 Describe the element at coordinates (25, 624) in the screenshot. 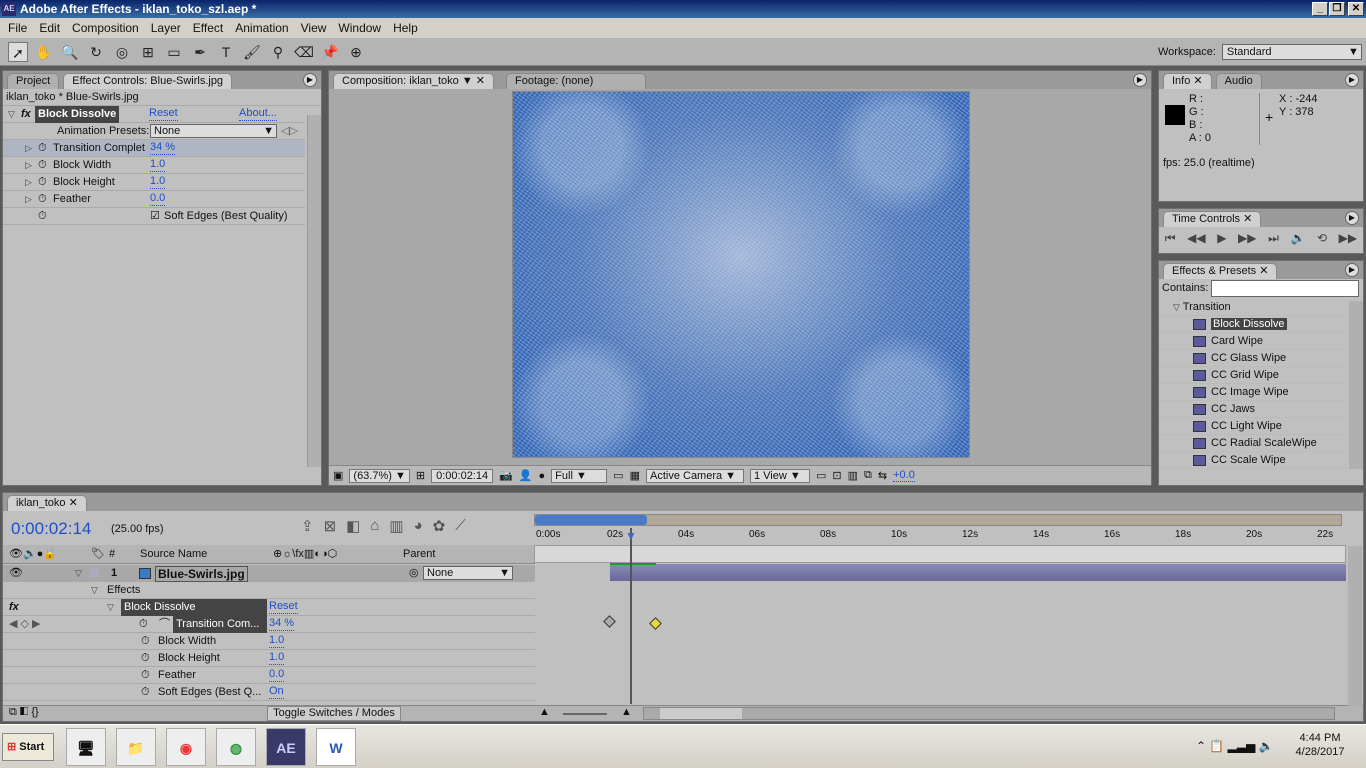

I see `keyframe-navigator-icon: ◀ ◇ ▶` at that location.